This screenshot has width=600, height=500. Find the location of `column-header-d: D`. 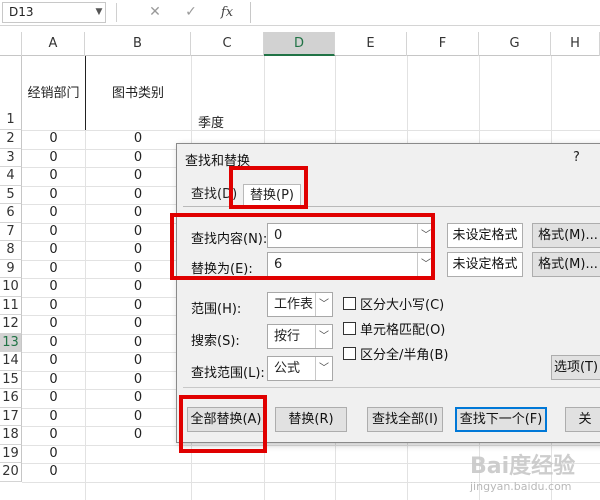

column-header-d: D is located at coordinates (299, 44).